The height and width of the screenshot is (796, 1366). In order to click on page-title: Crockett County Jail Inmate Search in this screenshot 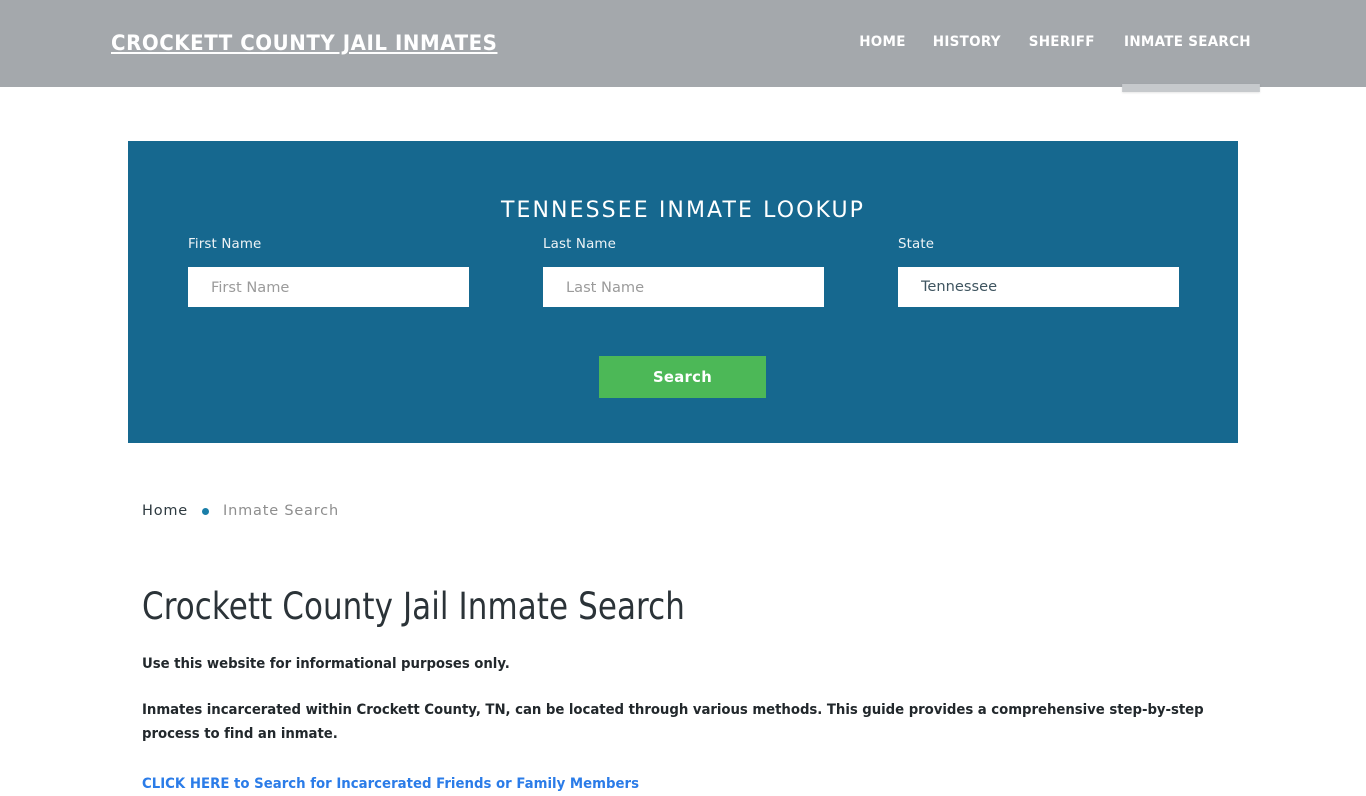, I will do `click(413, 606)`.